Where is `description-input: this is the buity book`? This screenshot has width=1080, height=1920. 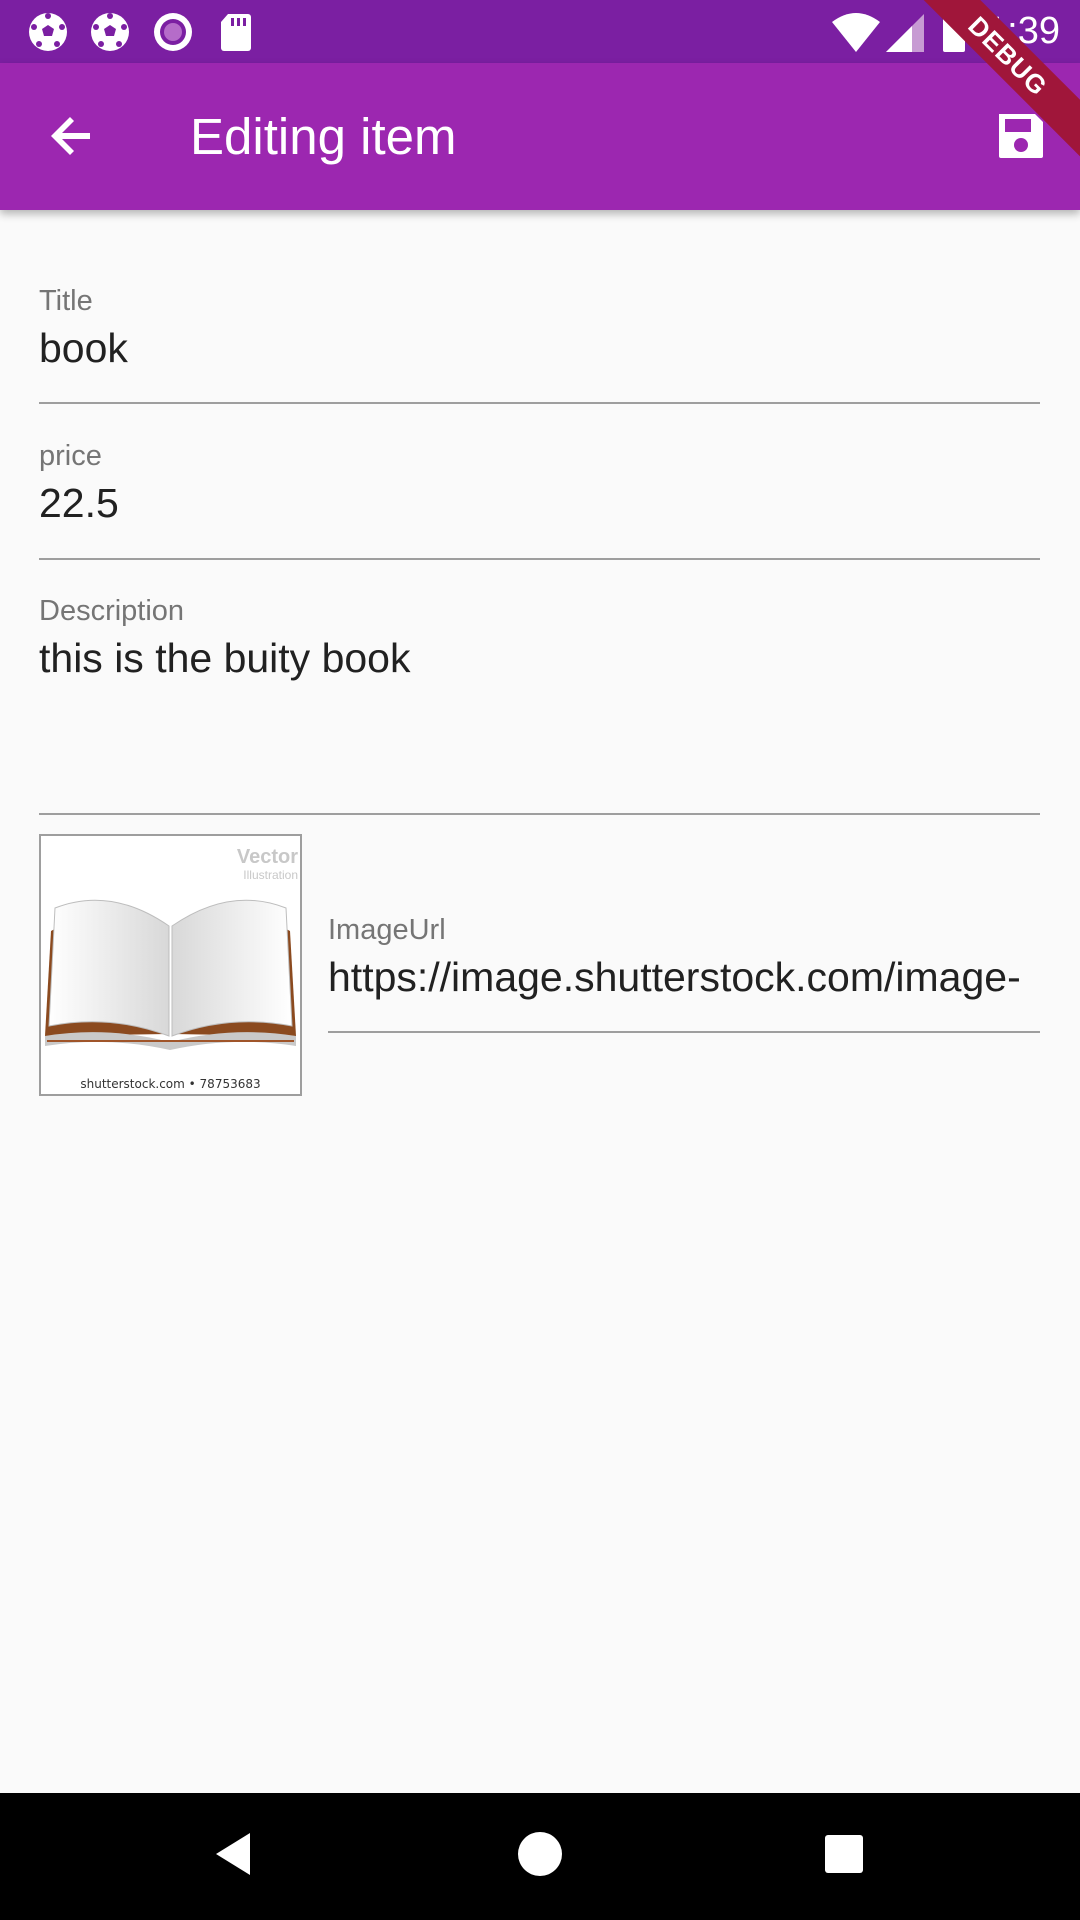
description-input: this is the buity book is located at coordinates (539, 658).